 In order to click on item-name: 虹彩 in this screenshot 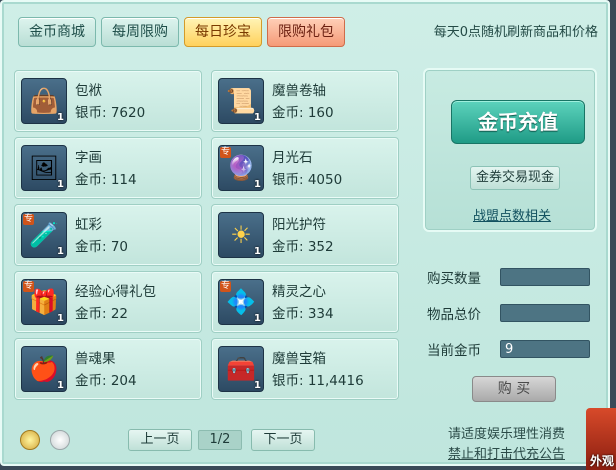, I will do `click(88, 225)`.